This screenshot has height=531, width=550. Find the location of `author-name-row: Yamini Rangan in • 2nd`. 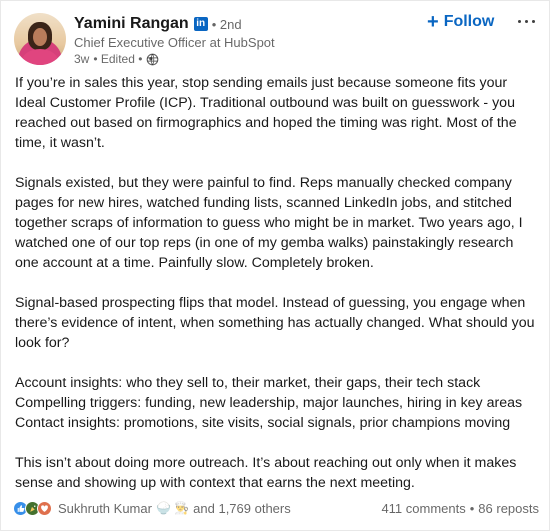

author-name-row: Yamini Rangan in • 2nd is located at coordinates (158, 24).